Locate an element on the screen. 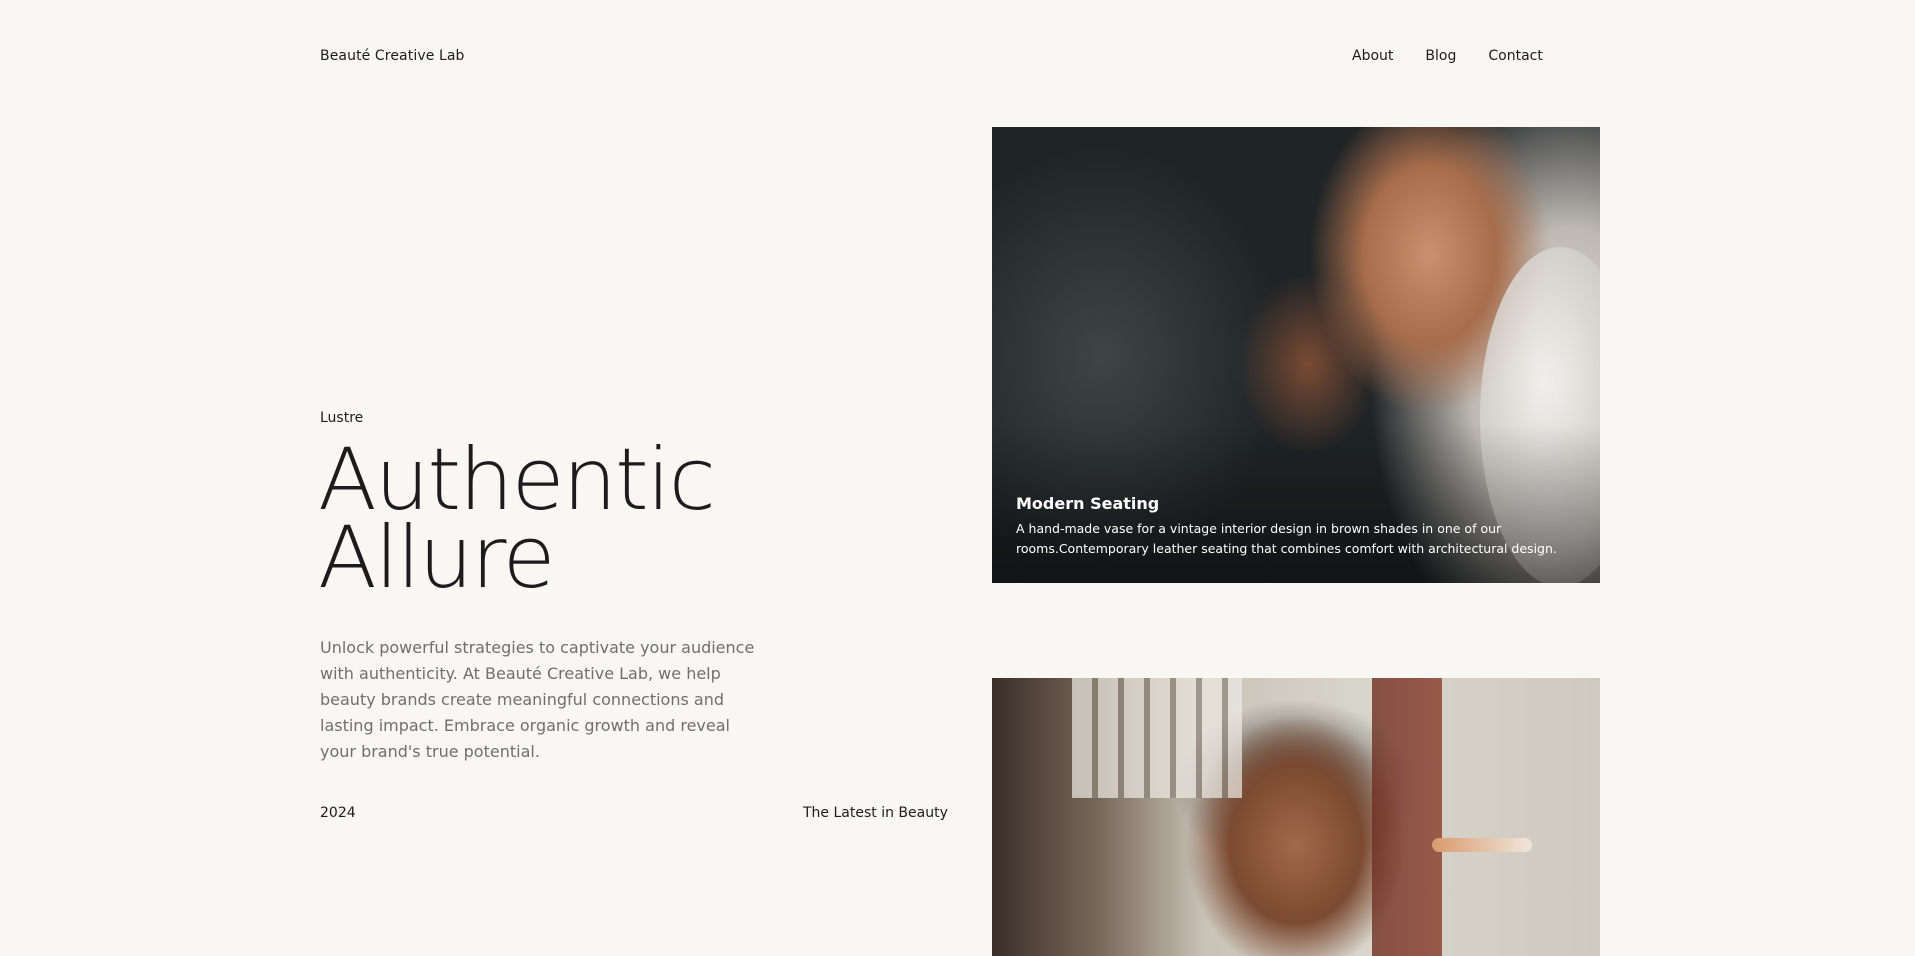  hero-headline: Authentic Allure is located at coordinates (517, 522).